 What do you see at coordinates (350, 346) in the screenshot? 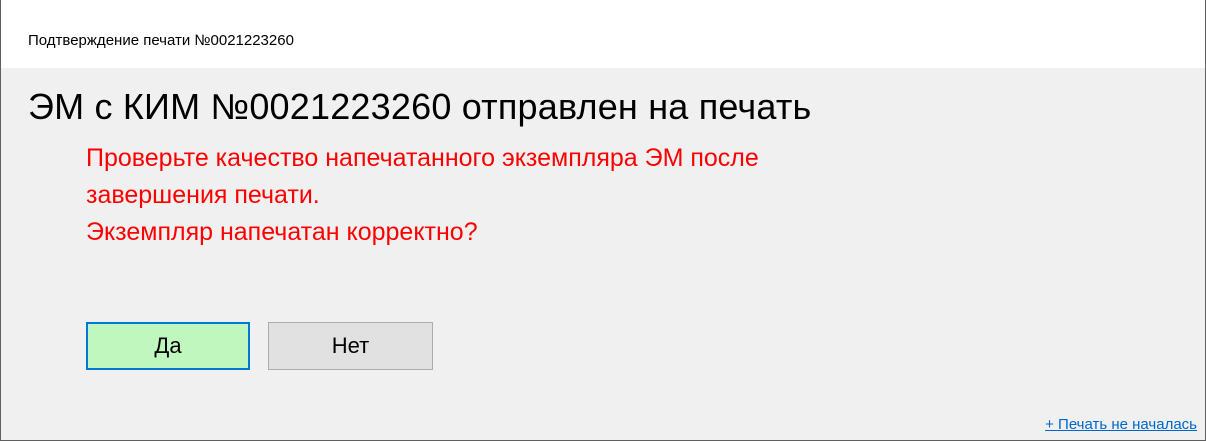
I see `no-button: Нет` at bounding box center [350, 346].